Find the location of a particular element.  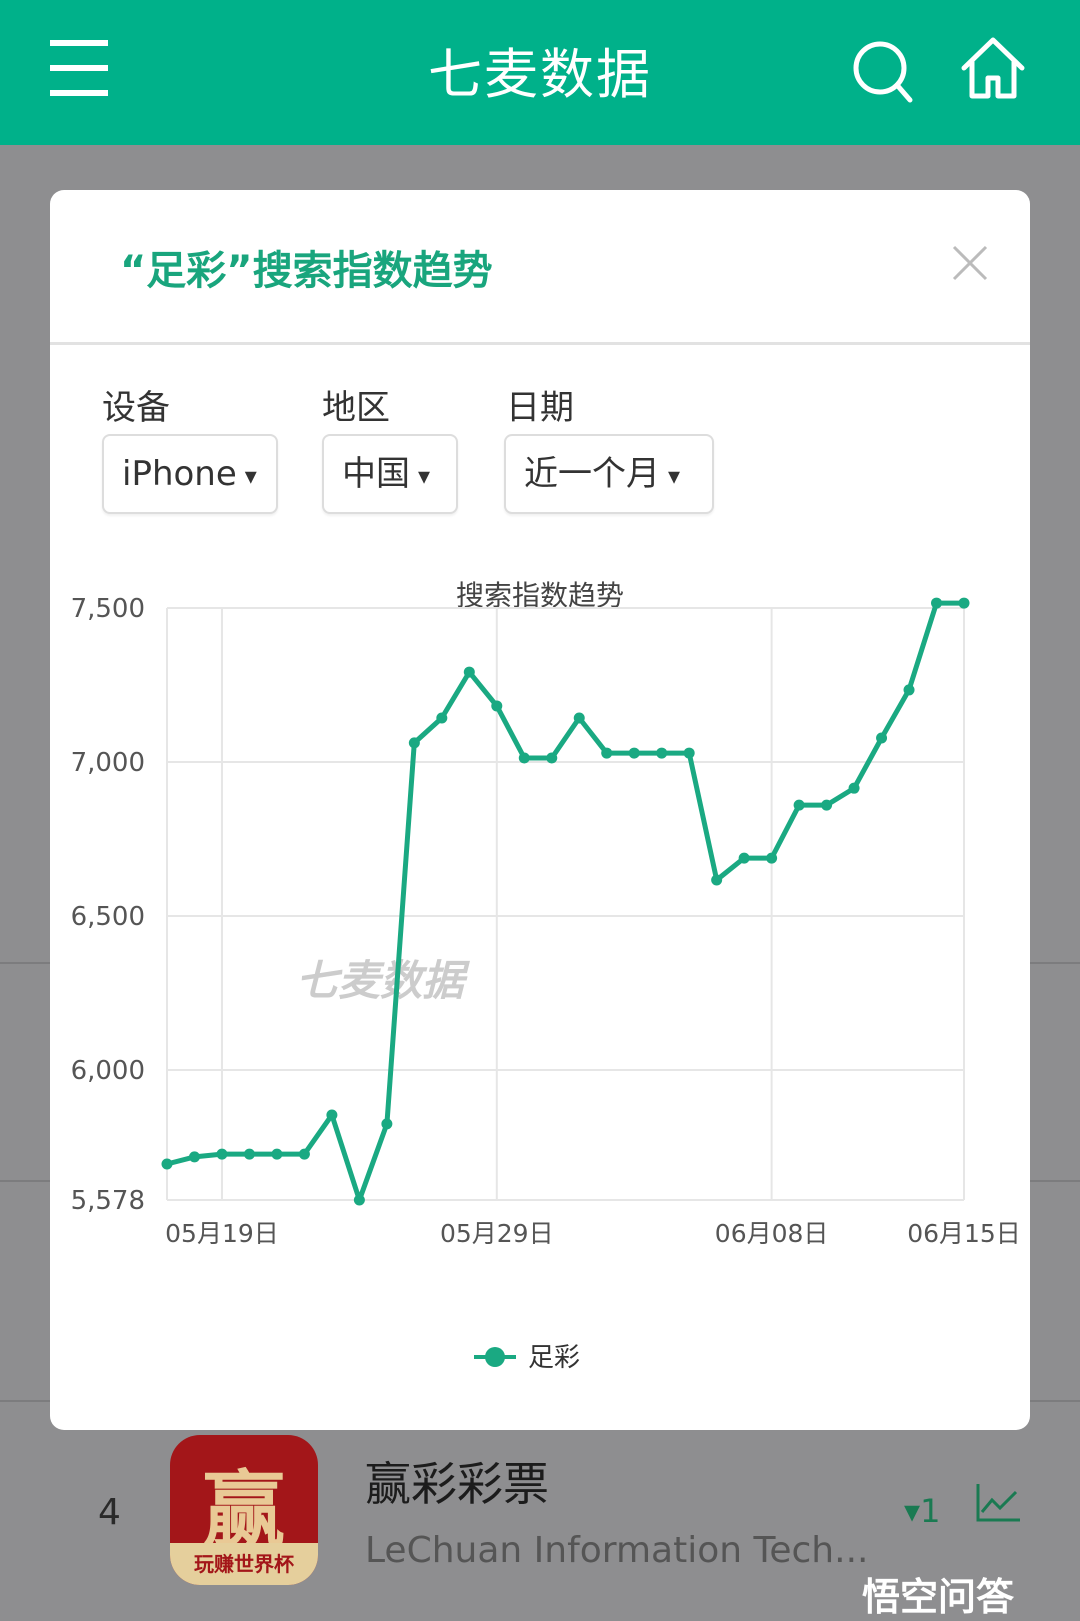

trend-chart-icon is located at coordinates (999, 1502).